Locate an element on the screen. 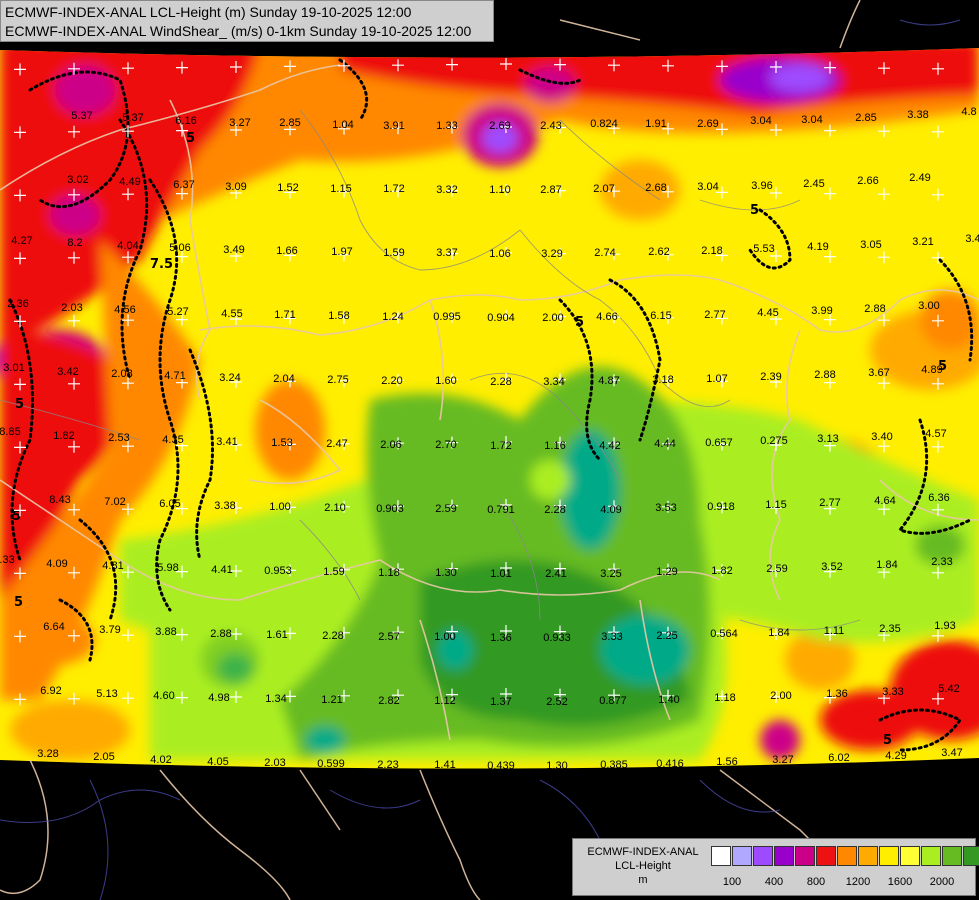  shear-value-label: 4.41 is located at coordinates (222, 570).